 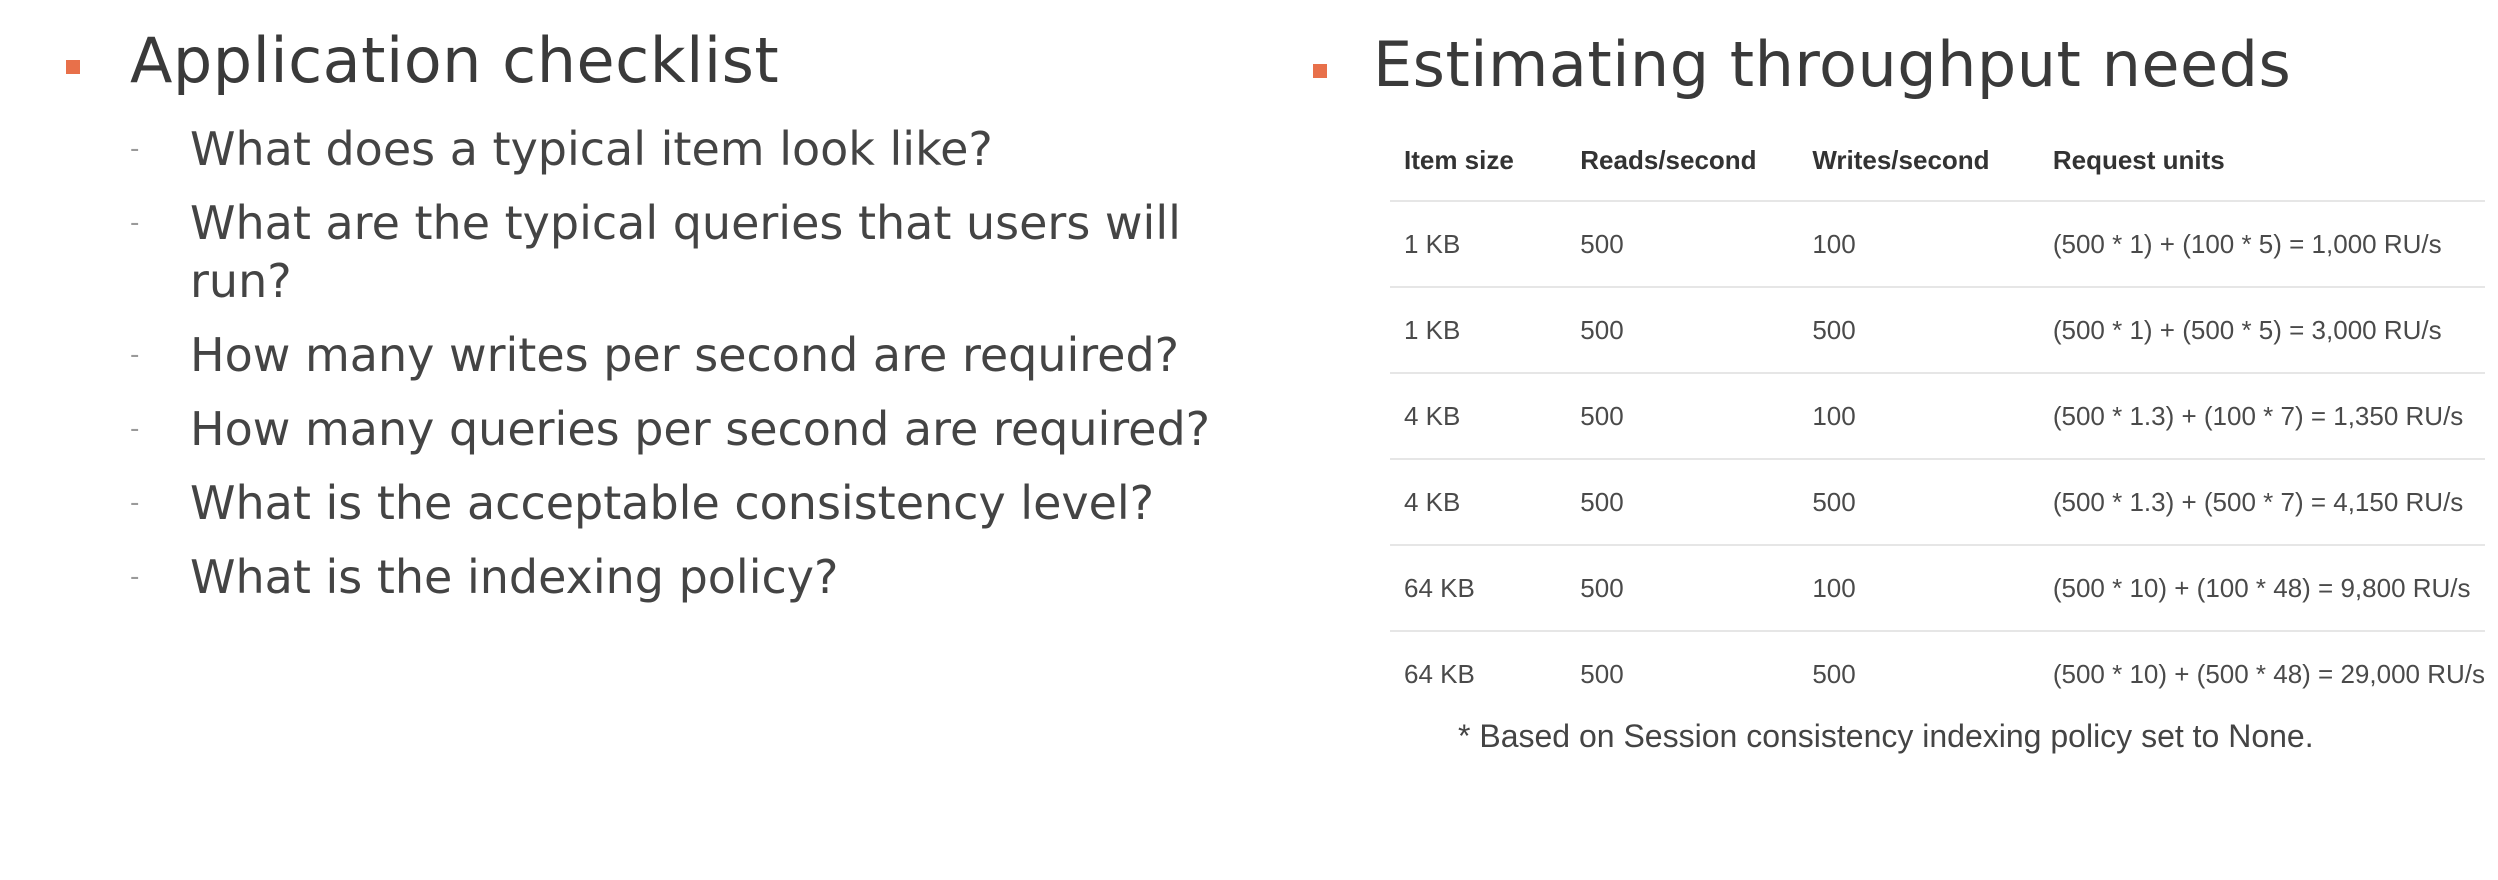 What do you see at coordinates (2268, 673) in the screenshot?
I see `cell-request-units: (500 * 10) + (500 * 48) = 29,000 RU/s` at bounding box center [2268, 673].